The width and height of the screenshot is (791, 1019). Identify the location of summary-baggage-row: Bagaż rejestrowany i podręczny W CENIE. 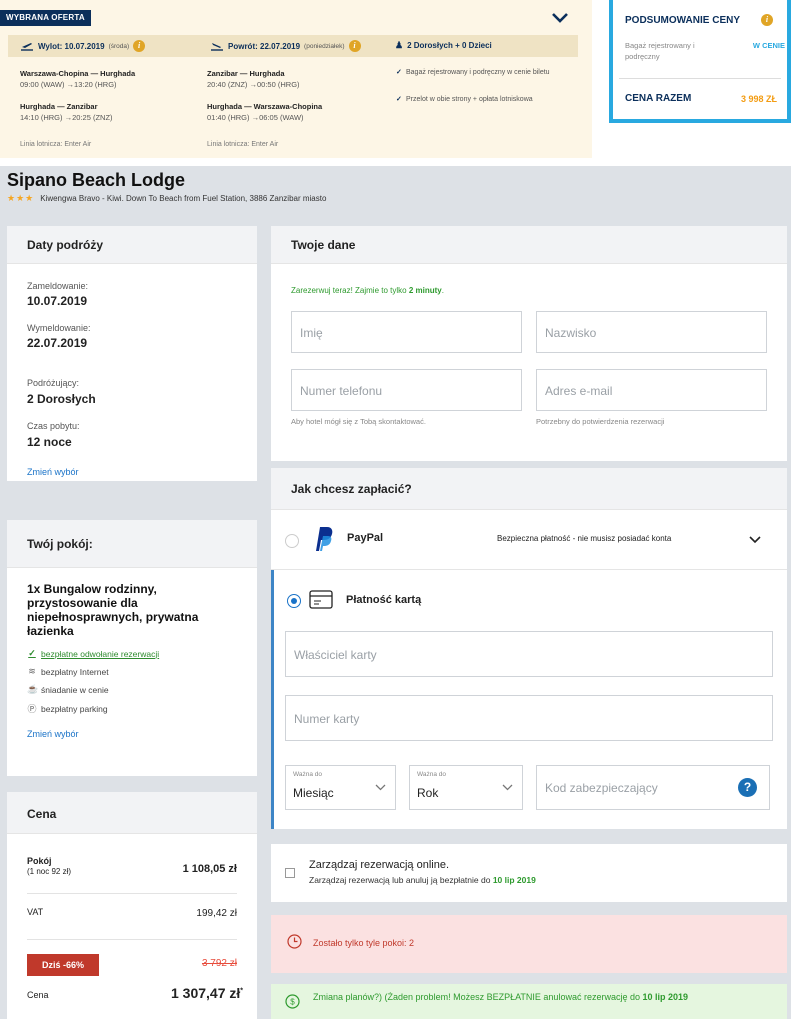
(705, 51).